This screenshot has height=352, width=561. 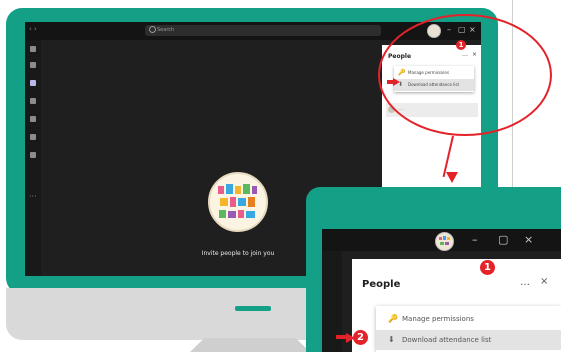 What do you see at coordinates (452, 177) in the screenshot?
I see `callout-arrow-head` at bounding box center [452, 177].